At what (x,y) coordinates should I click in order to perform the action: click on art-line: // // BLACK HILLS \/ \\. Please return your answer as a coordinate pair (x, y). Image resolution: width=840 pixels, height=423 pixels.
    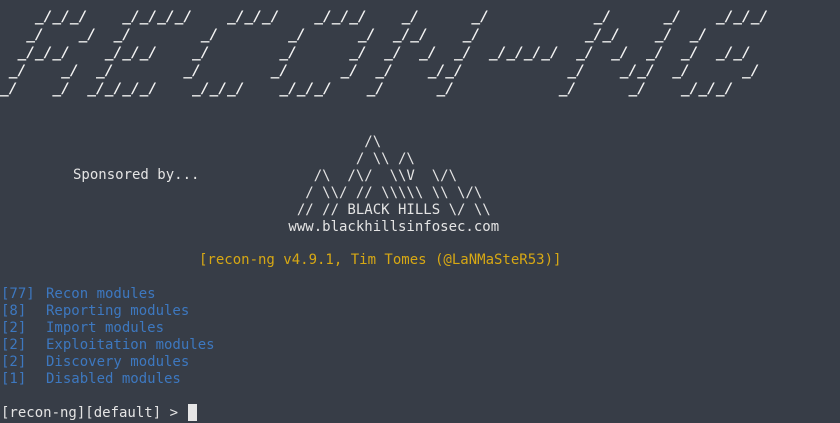
    Looking at the image, I should click on (385, 210).